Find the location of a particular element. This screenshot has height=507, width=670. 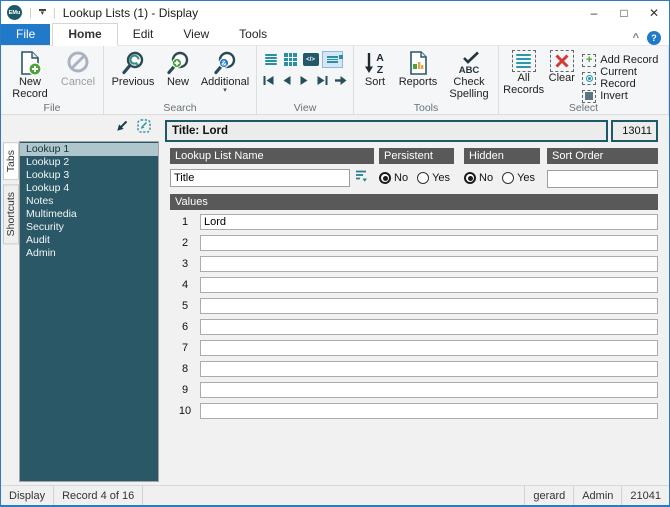

sidebar-toolbar is located at coordinates (80, 128).